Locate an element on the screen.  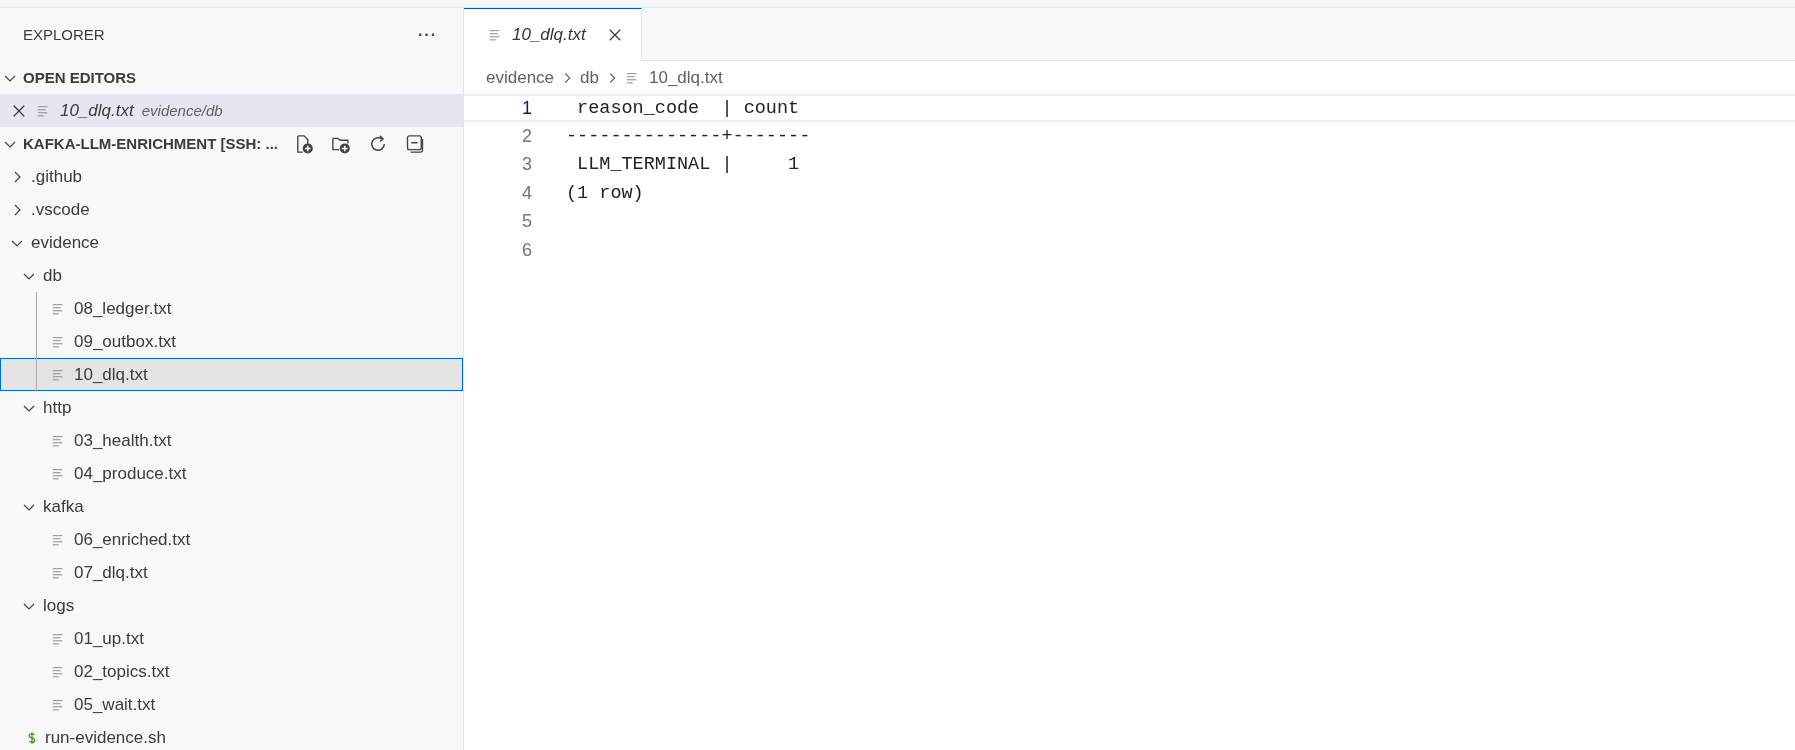
breadcrumb-item: 10_dlq.txt is located at coordinates (674, 77).